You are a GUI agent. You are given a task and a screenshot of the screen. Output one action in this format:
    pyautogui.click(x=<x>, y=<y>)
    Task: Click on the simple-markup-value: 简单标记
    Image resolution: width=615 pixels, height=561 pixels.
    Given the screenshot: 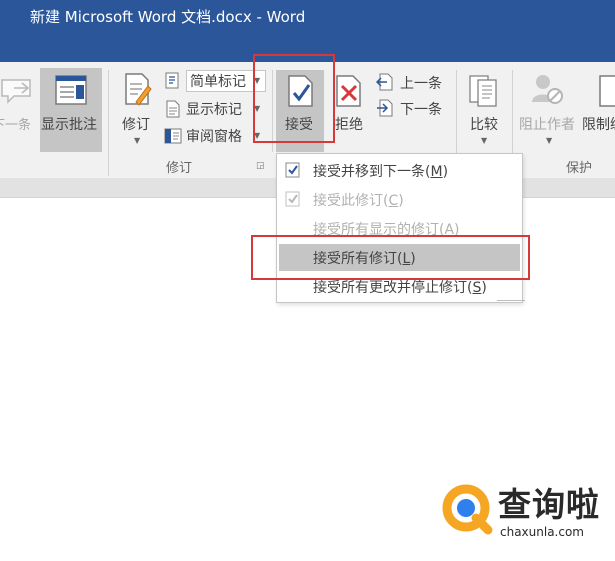 What is the action you would take?
    pyautogui.click(x=218, y=82)
    